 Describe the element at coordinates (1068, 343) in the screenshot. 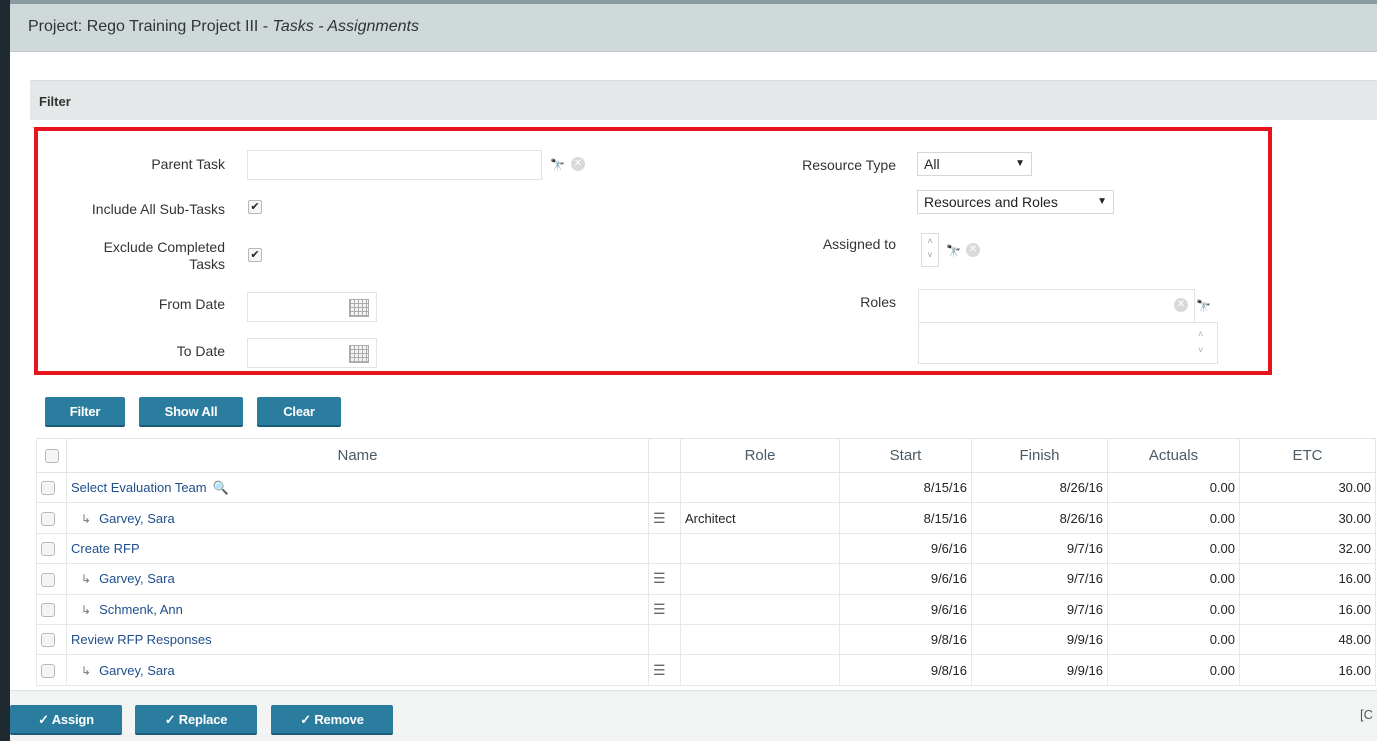

I see `roles-list` at that location.